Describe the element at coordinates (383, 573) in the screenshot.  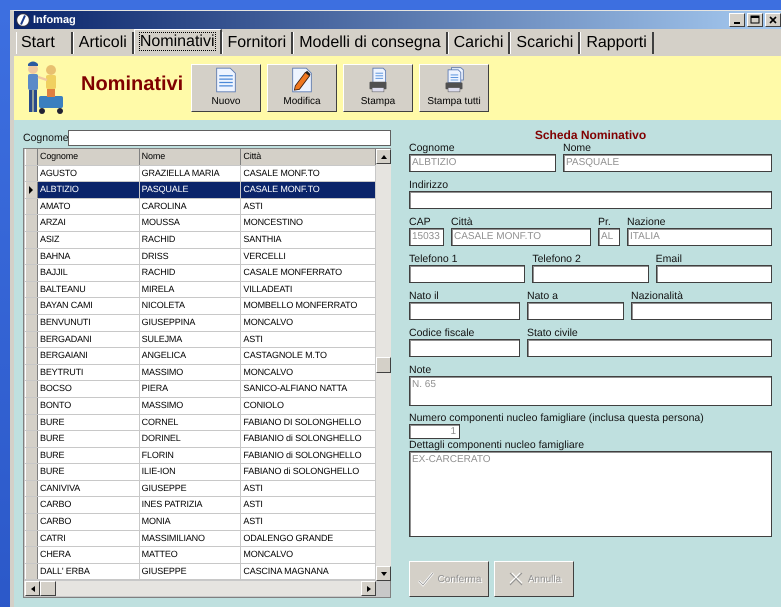
I see `scroll-down-button` at that location.